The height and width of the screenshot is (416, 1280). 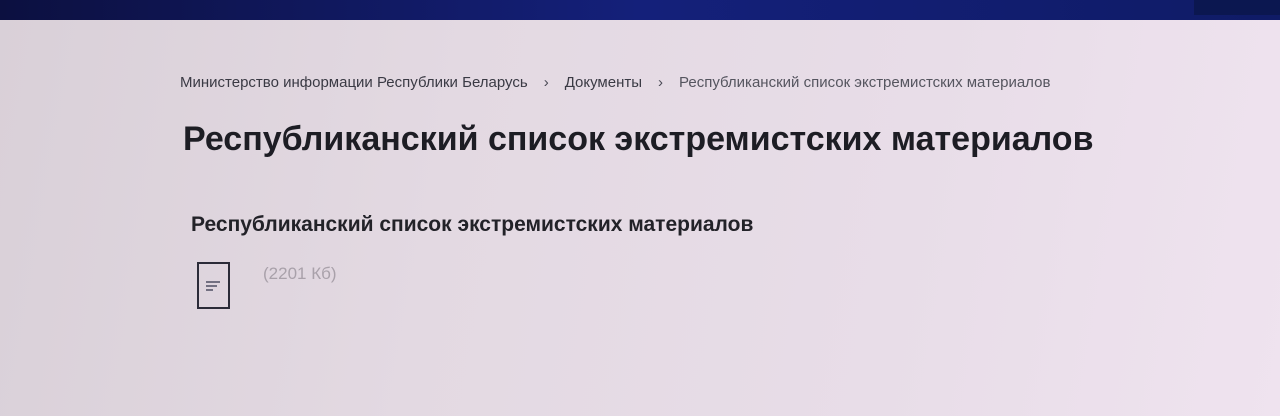 I want to click on top-bar-end-strip, so click(x=1237, y=7).